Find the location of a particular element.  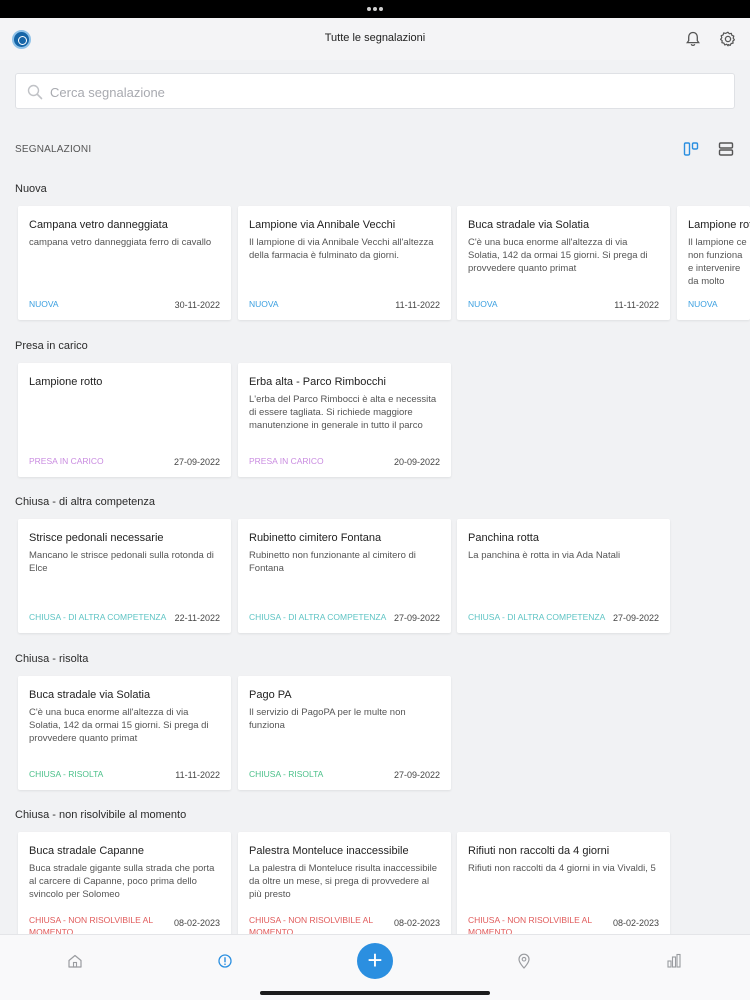

add-report-button: + is located at coordinates (375, 961).